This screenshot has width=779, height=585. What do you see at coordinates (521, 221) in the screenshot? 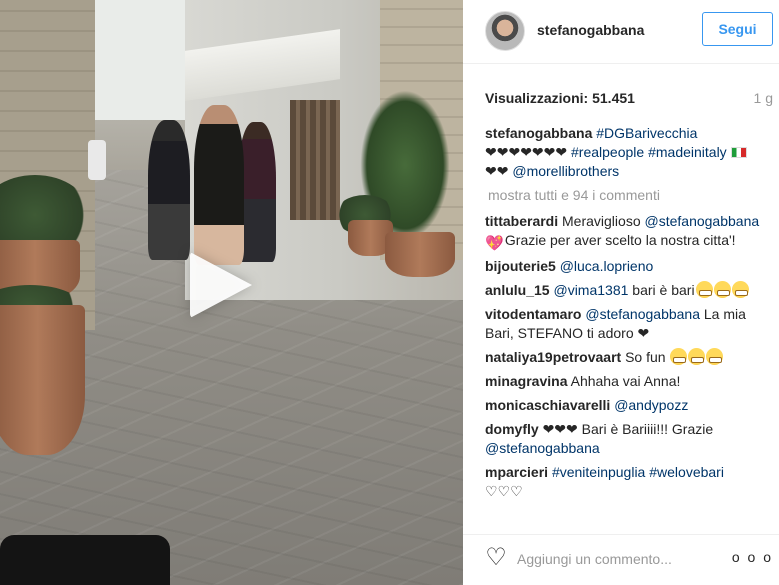
I see `comment-username: tittaberardi` at bounding box center [521, 221].